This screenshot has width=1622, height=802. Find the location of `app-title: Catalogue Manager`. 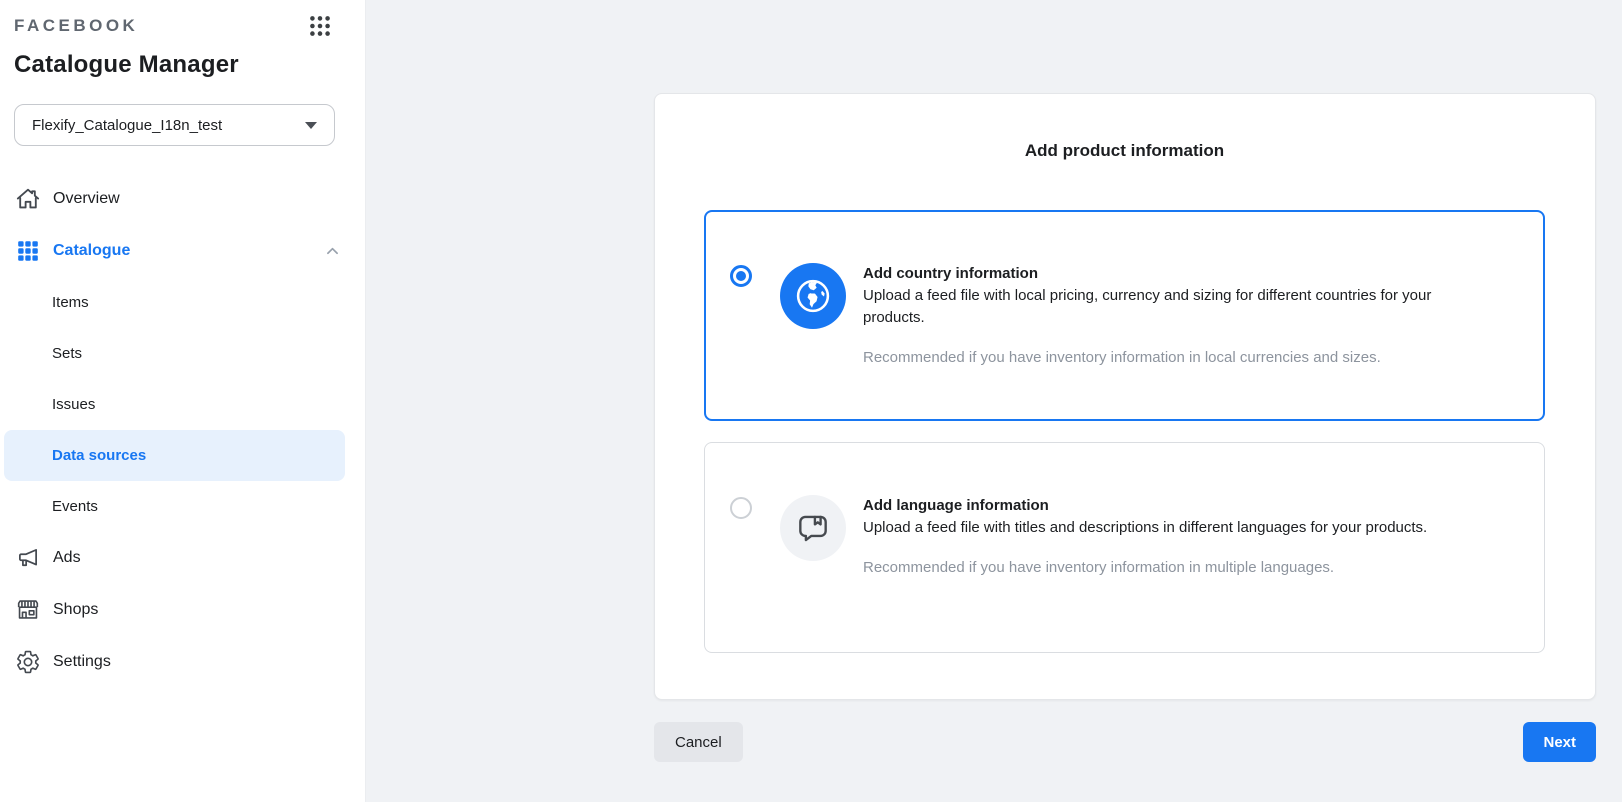

app-title: Catalogue Manager is located at coordinates (126, 64).